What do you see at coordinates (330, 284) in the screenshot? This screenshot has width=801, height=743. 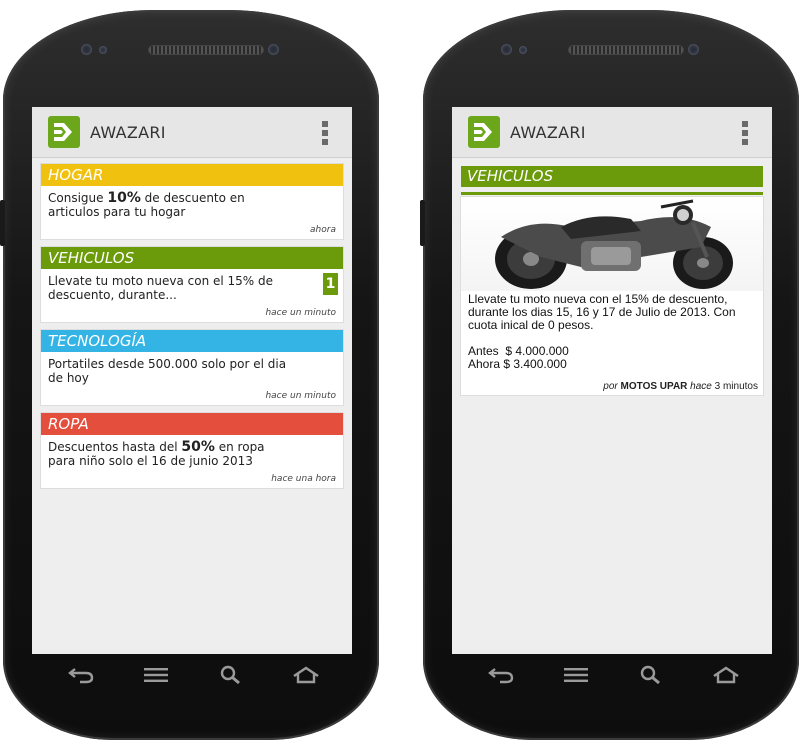 I see `unread-count-badge: 1` at bounding box center [330, 284].